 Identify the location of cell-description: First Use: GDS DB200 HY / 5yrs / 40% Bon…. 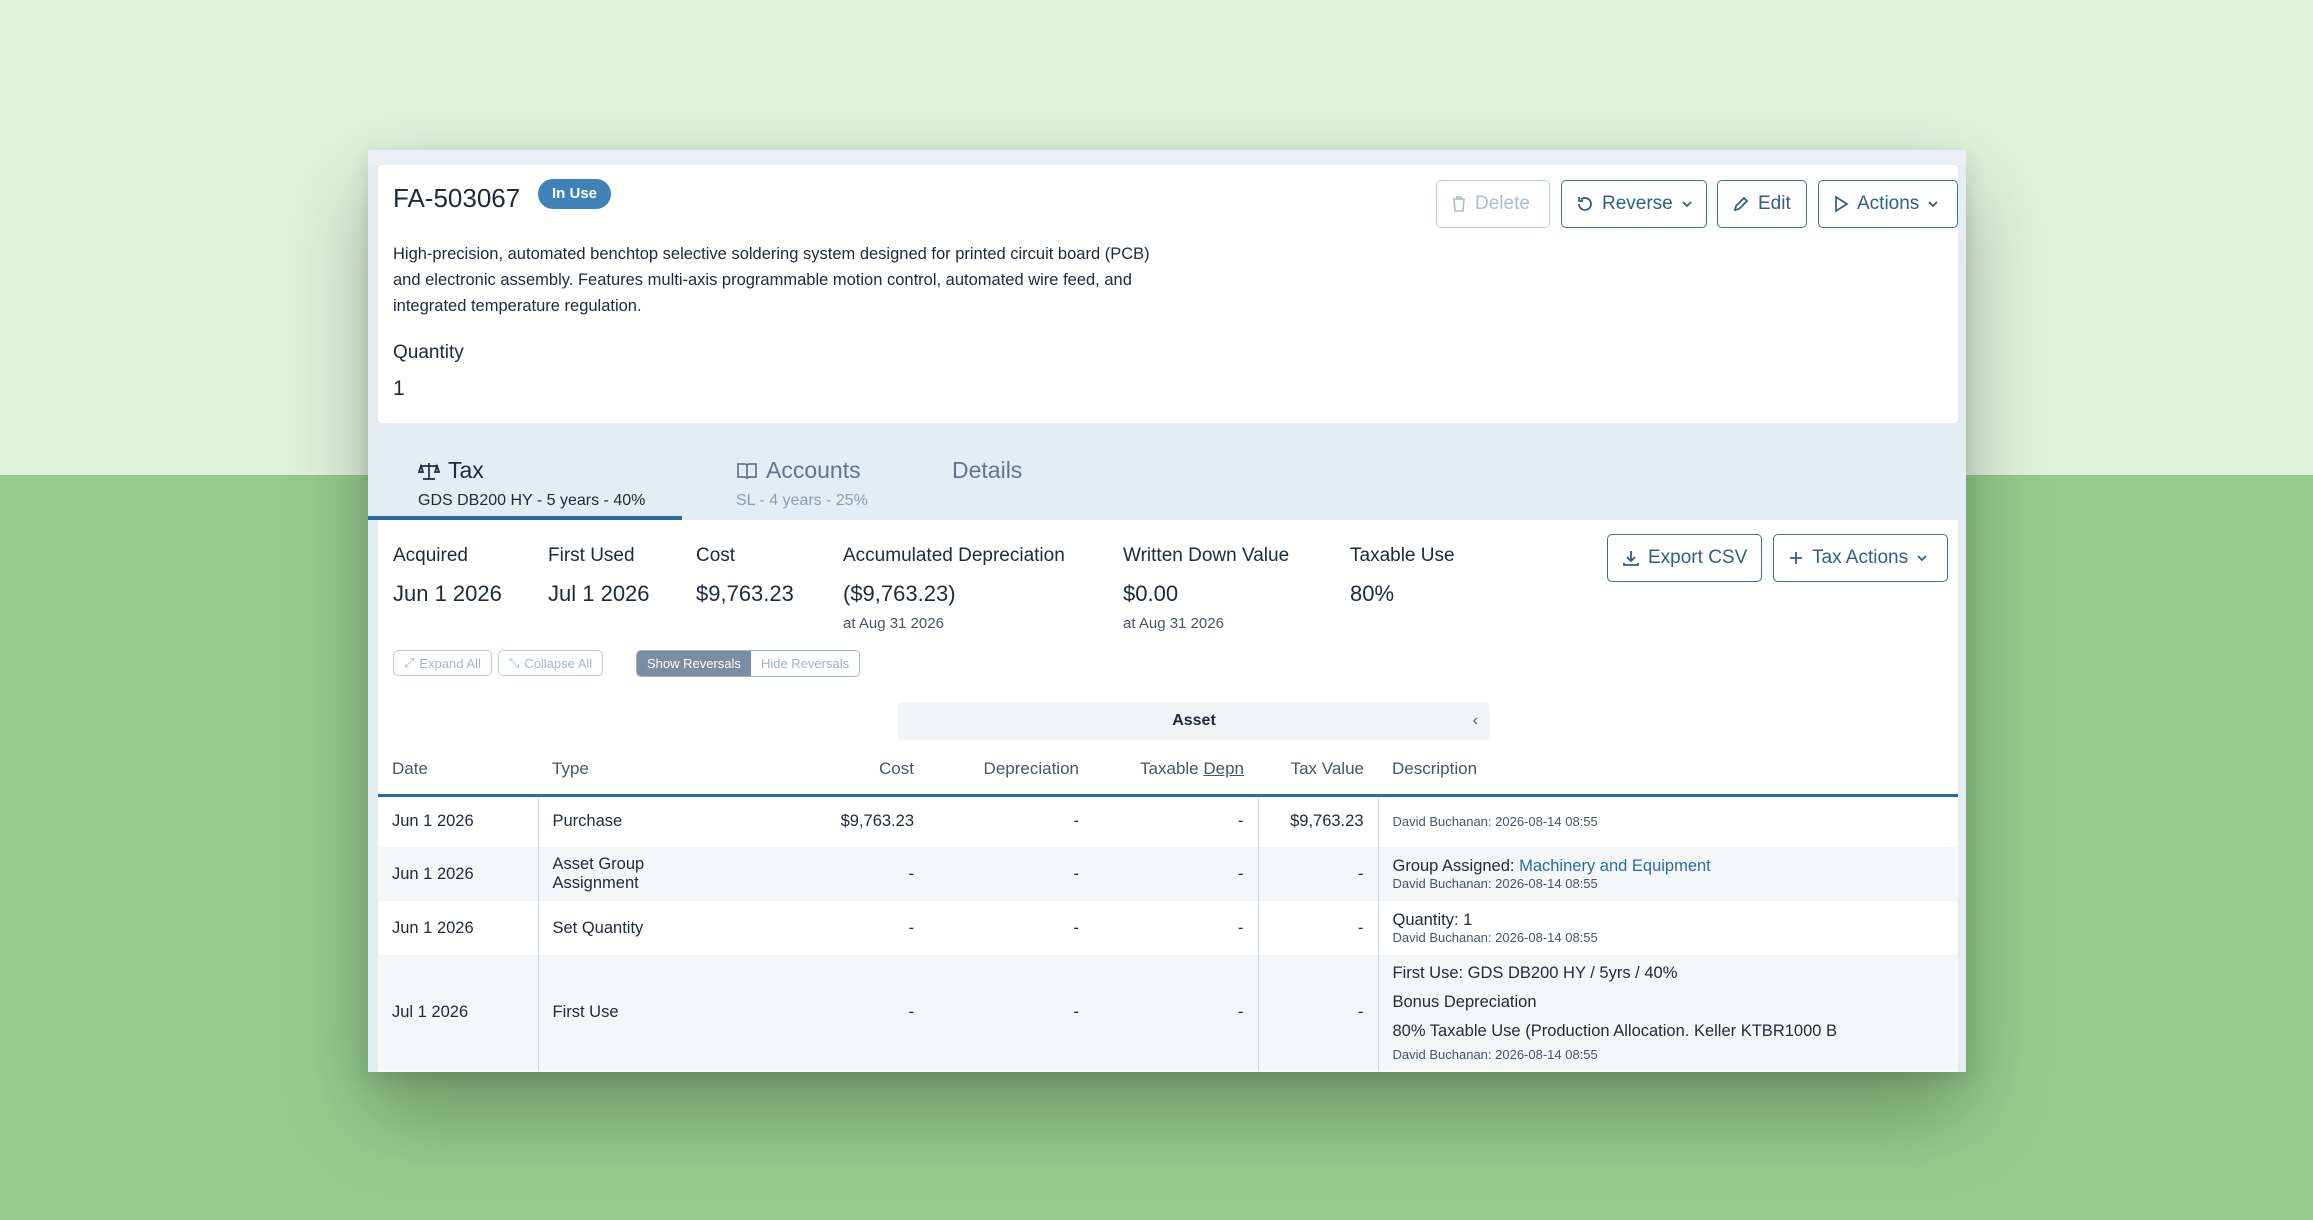
(1668, 1012).